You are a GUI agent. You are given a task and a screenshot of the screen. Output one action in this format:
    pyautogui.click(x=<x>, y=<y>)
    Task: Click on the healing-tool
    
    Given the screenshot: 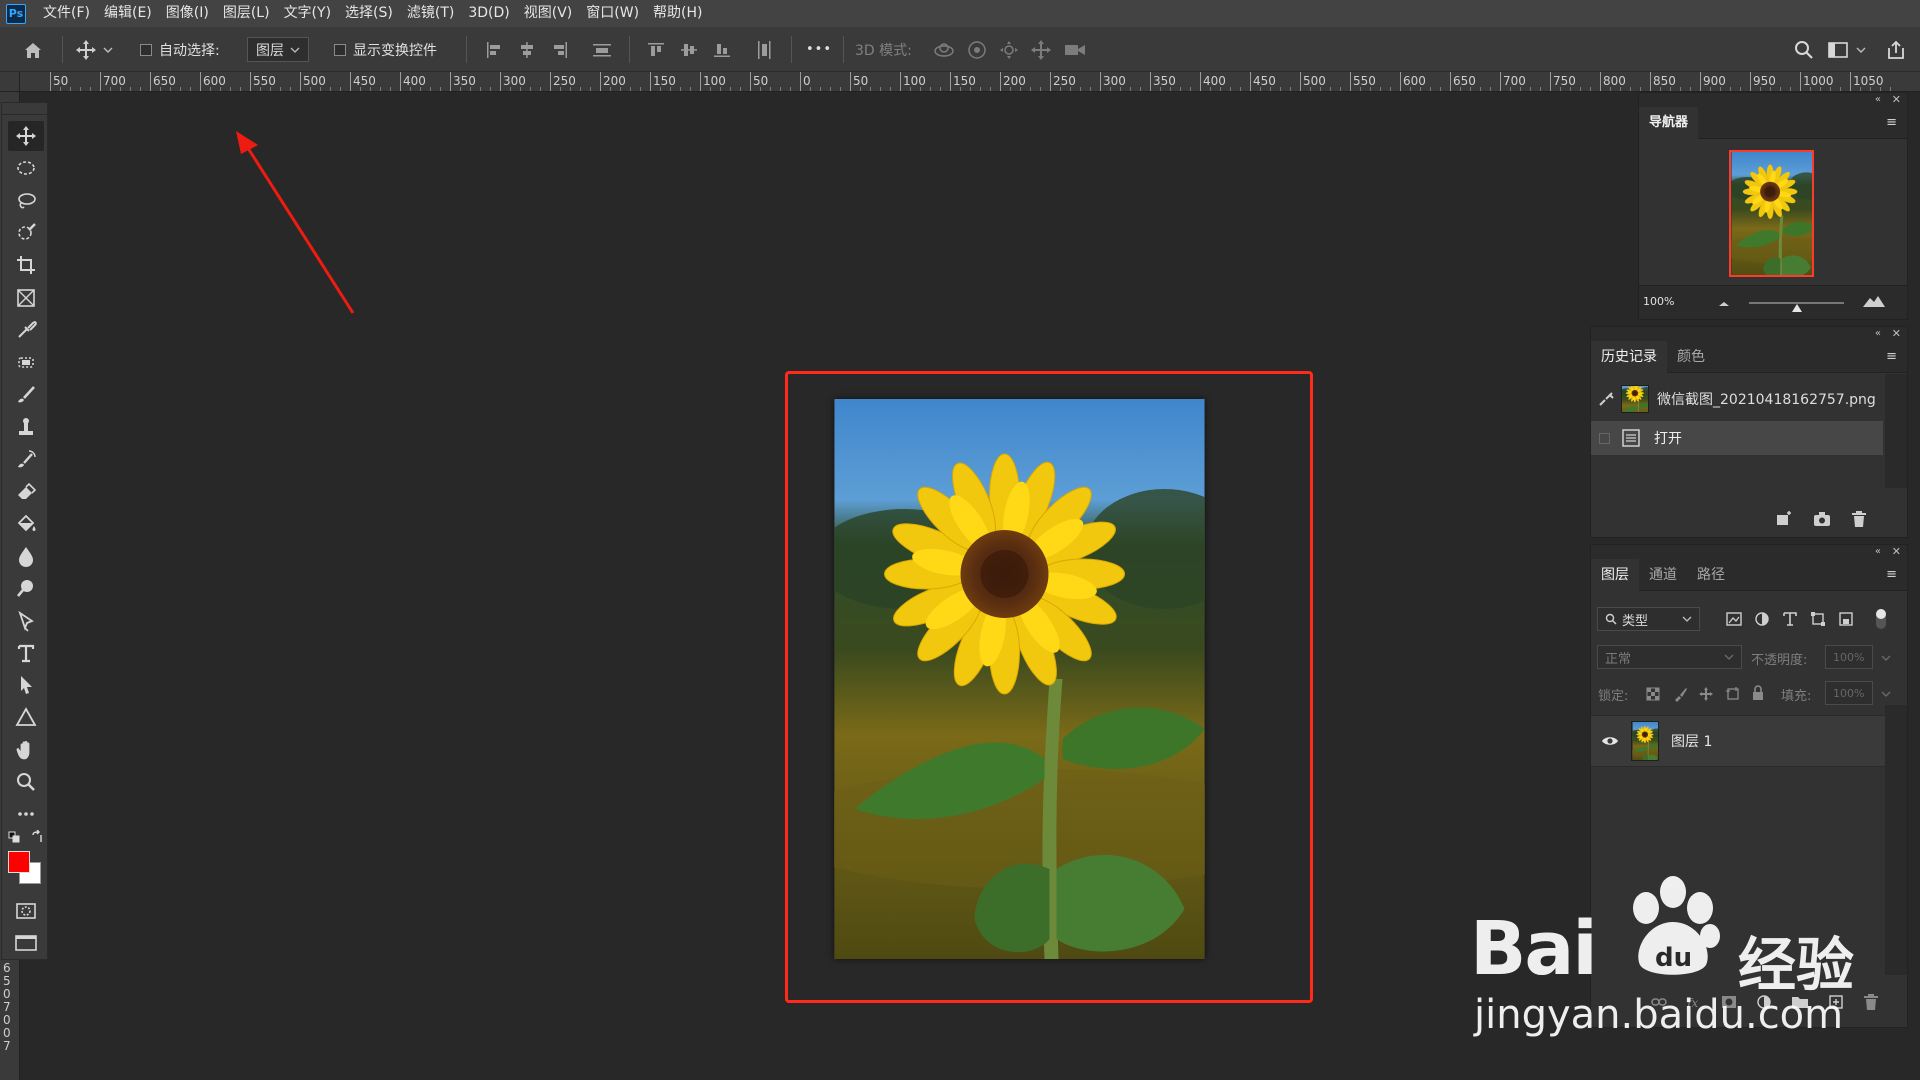 What is the action you would take?
    pyautogui.click(x=26, y=362)
    